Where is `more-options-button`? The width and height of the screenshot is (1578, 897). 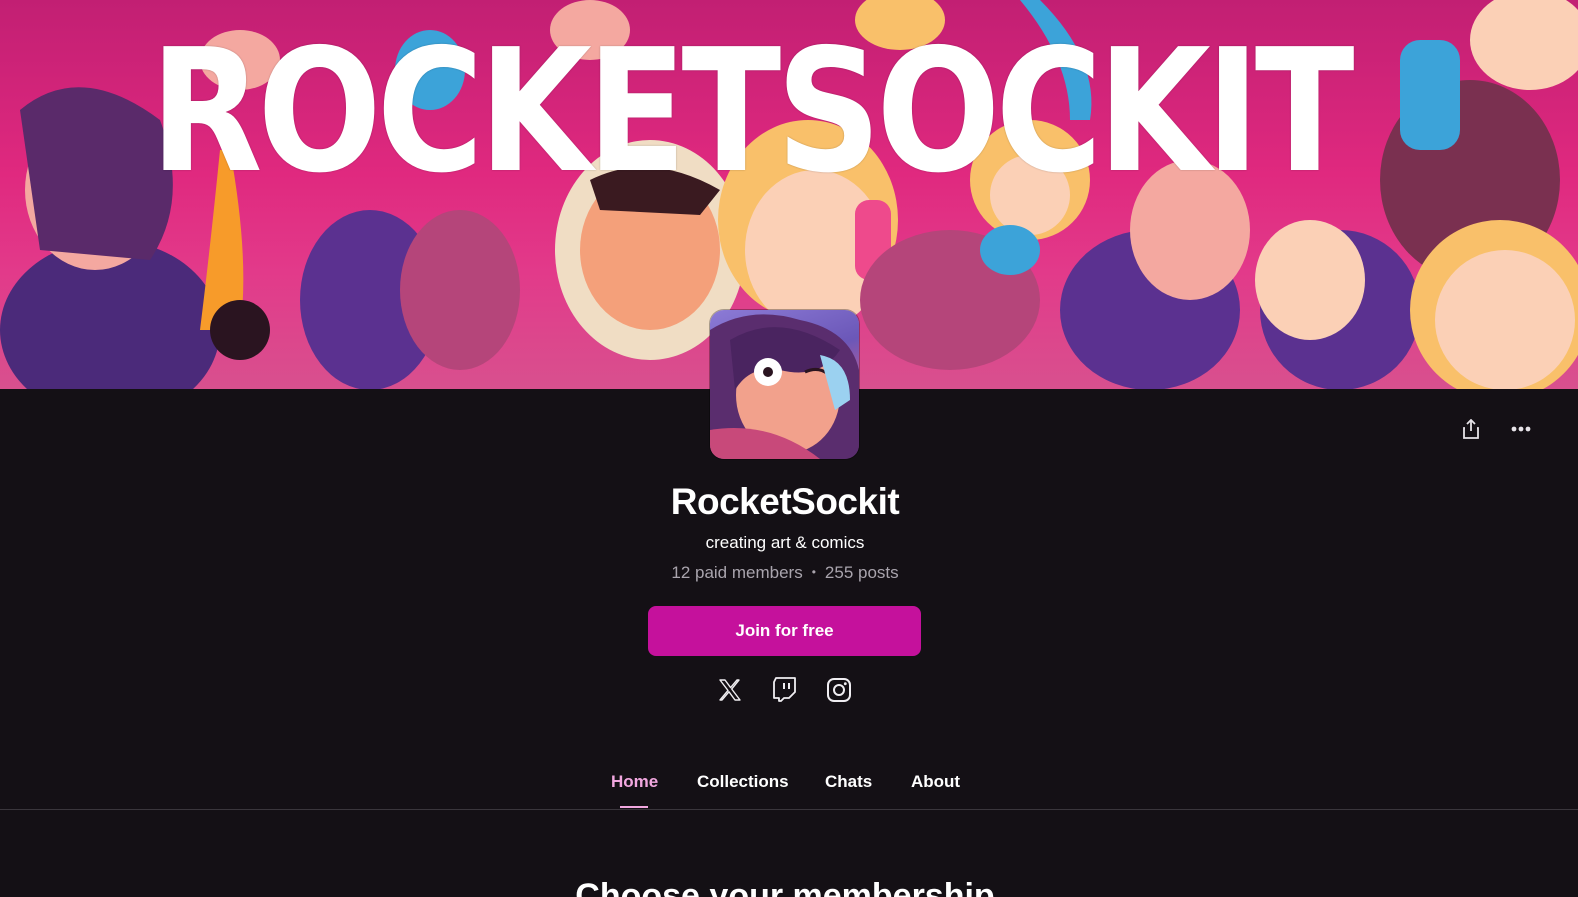
more-options-button is located at coordinates (1521, 429).